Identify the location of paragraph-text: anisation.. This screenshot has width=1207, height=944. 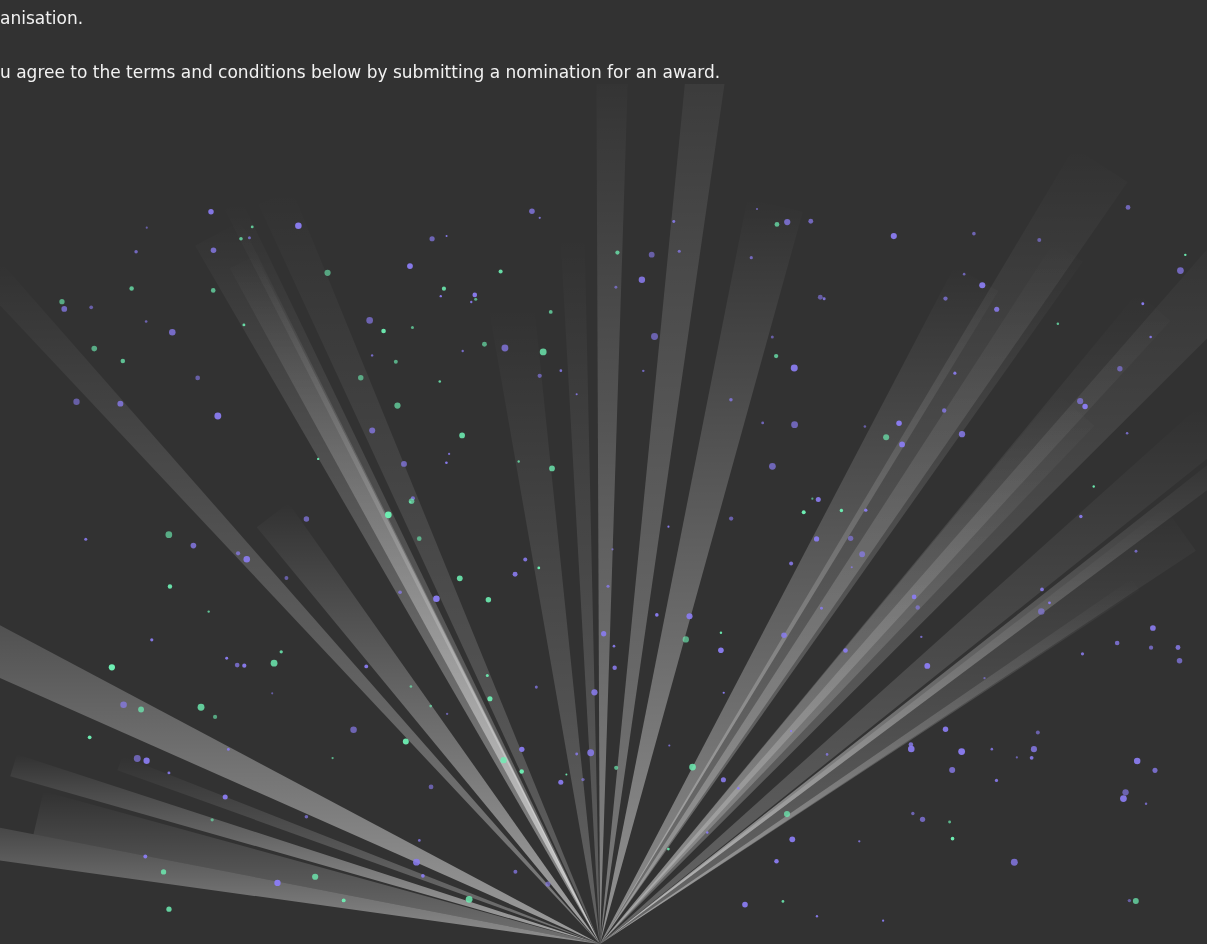
(42, 18).